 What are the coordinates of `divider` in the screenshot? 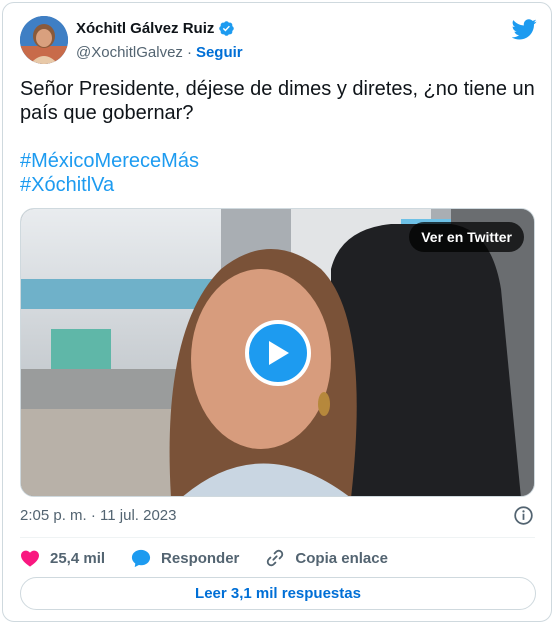 It's located at (277, 537).